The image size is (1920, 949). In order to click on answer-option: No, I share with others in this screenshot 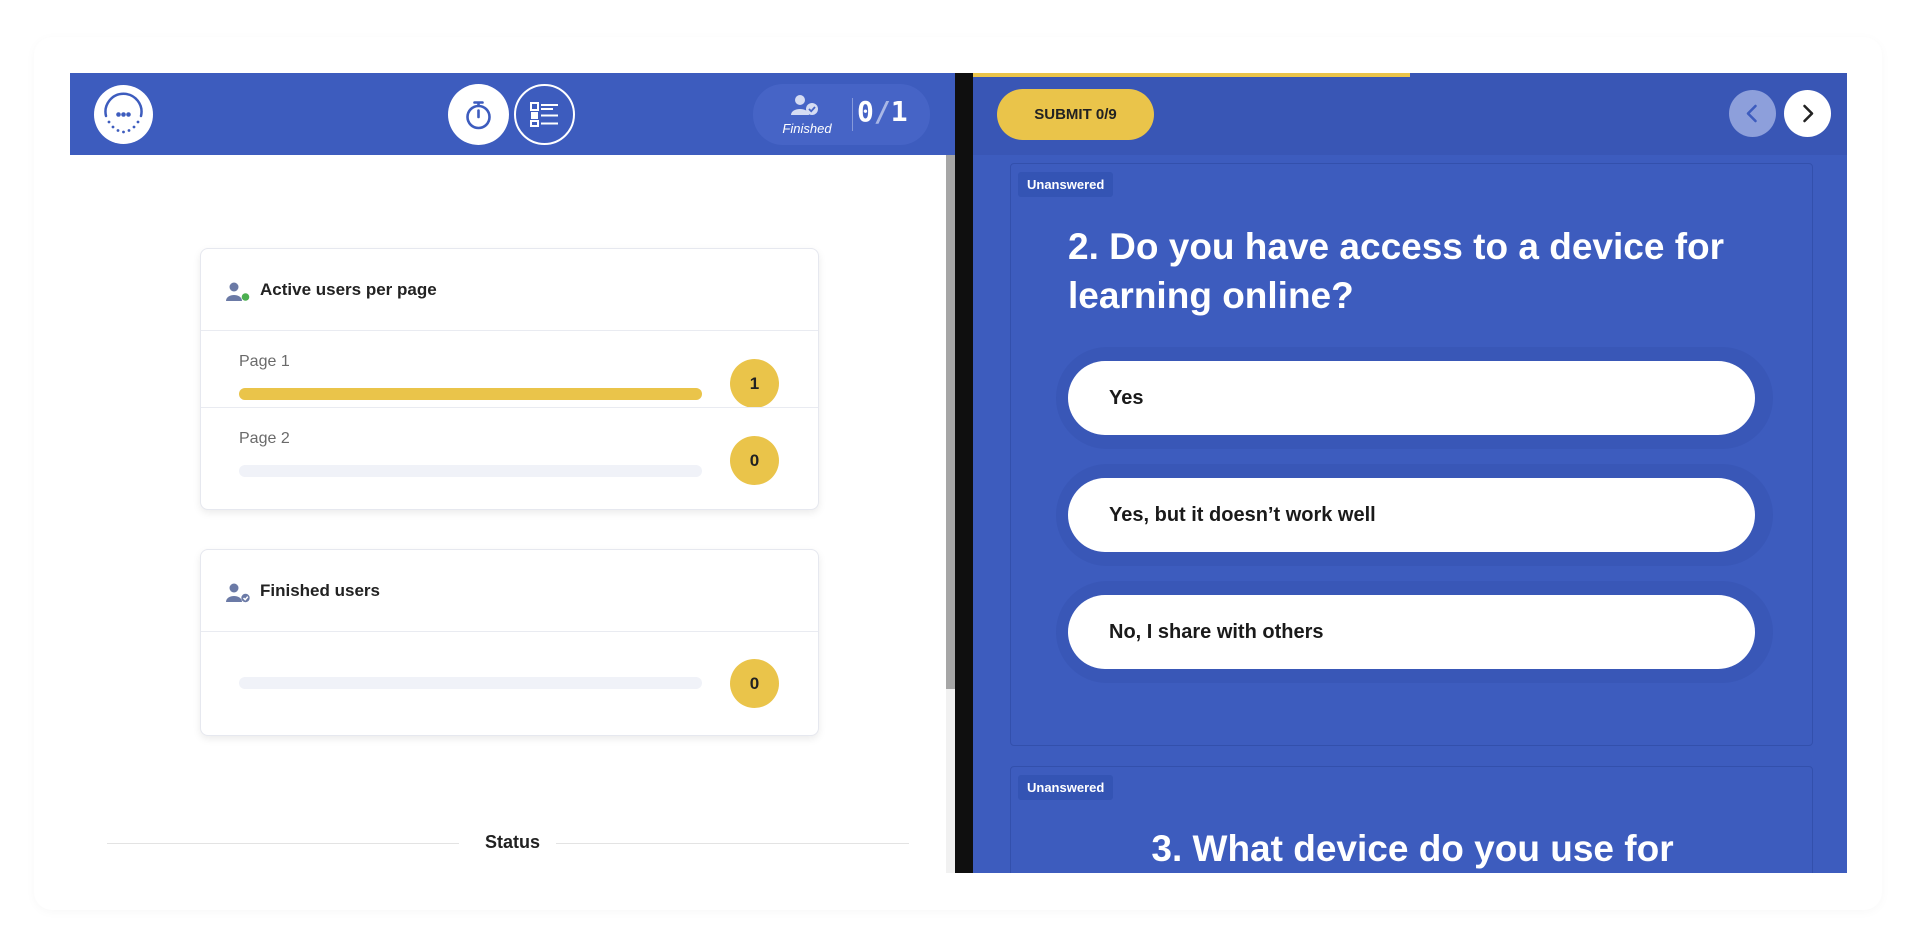, I will do `click(1414, 632)`.